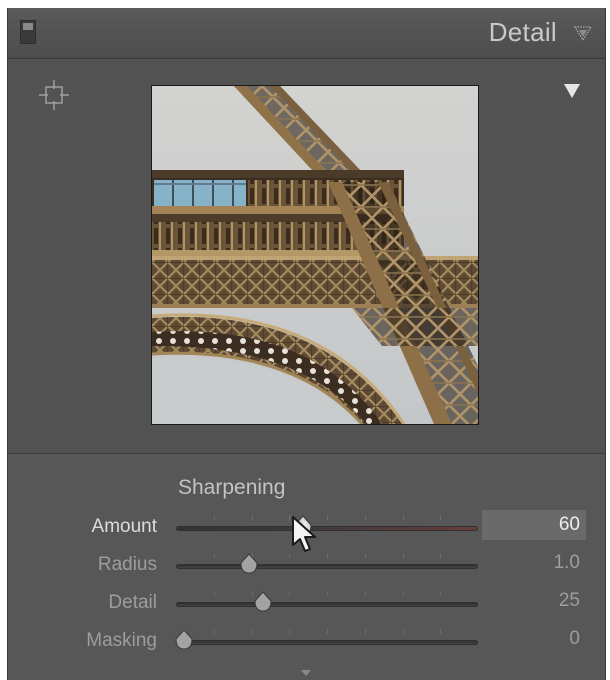 The height and width of the screenshot is (680, 610). What do you see at coordinates (249, 564) in the screenshot?
I see `slider-thumb-radius` at bounding box center [249, 564].